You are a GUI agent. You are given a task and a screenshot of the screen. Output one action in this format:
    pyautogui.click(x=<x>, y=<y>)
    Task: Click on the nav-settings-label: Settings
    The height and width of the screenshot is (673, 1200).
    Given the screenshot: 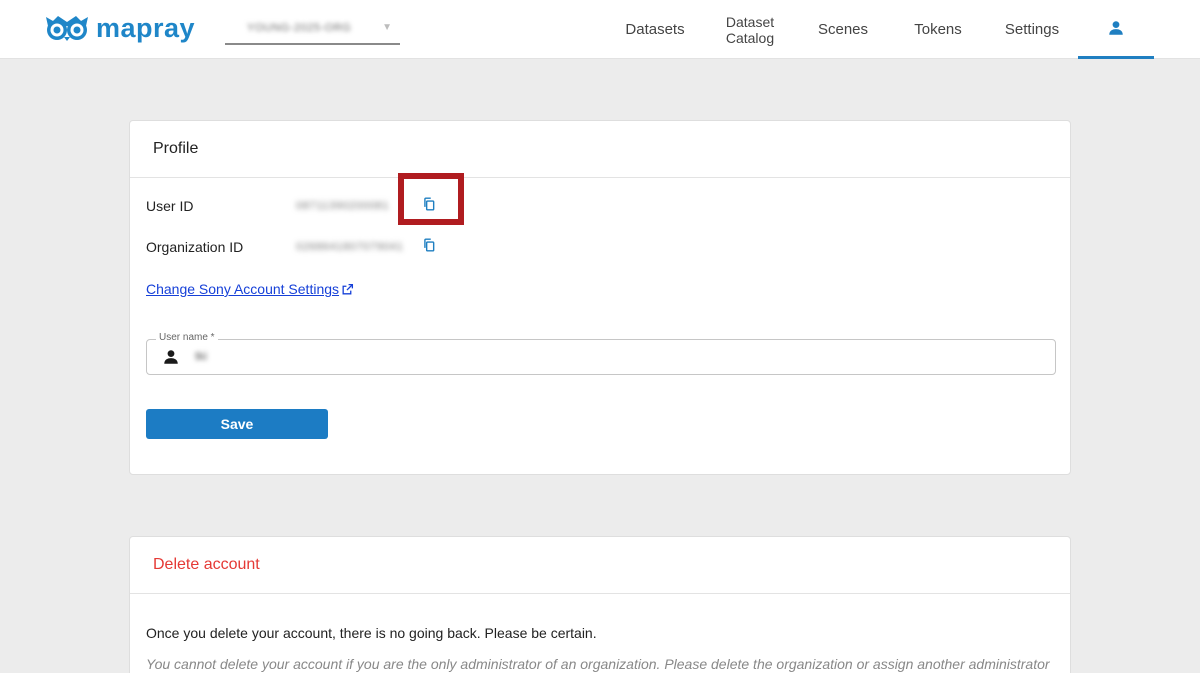 What is the action you would take?
    pyautogui.click(x=1032, y=29)
    